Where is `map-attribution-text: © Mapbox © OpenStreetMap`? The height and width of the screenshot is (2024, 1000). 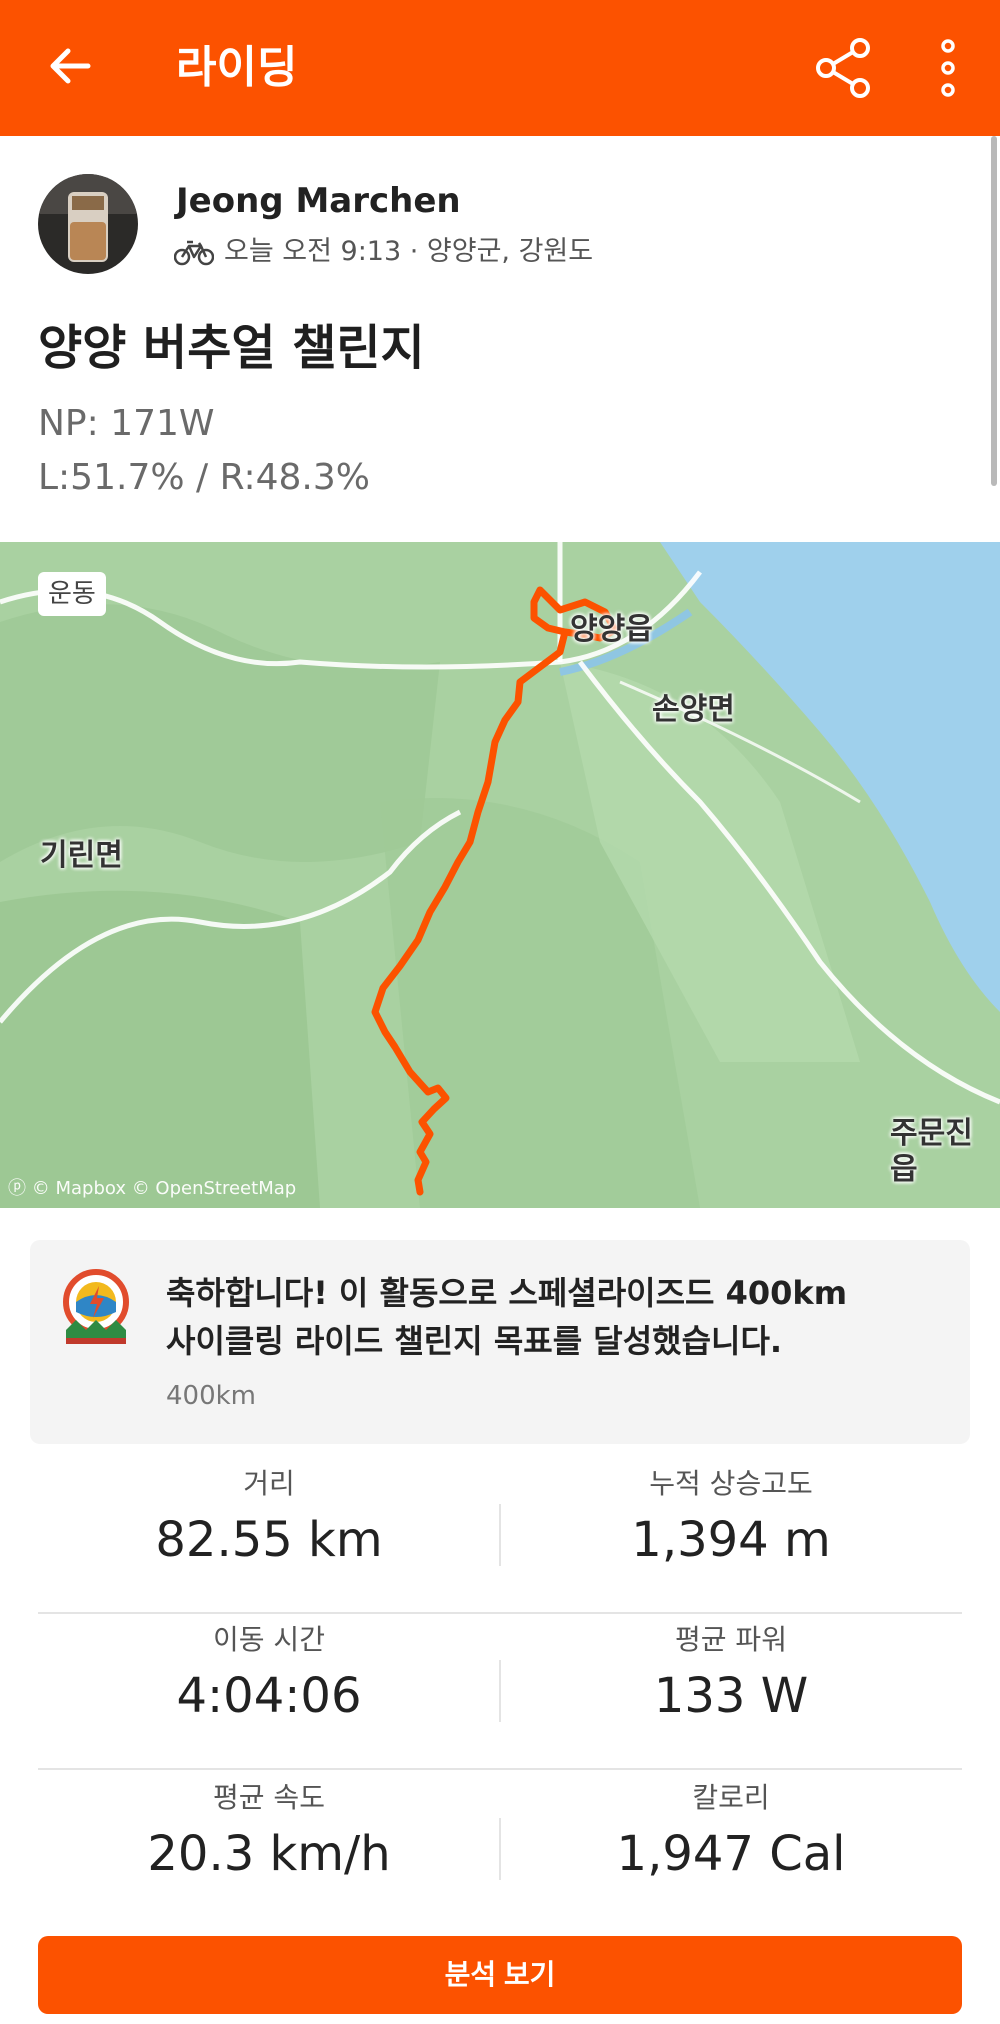 map-attribution-text: © Mapbox © OpenStreetMap is located at coordinates (164, 1188).